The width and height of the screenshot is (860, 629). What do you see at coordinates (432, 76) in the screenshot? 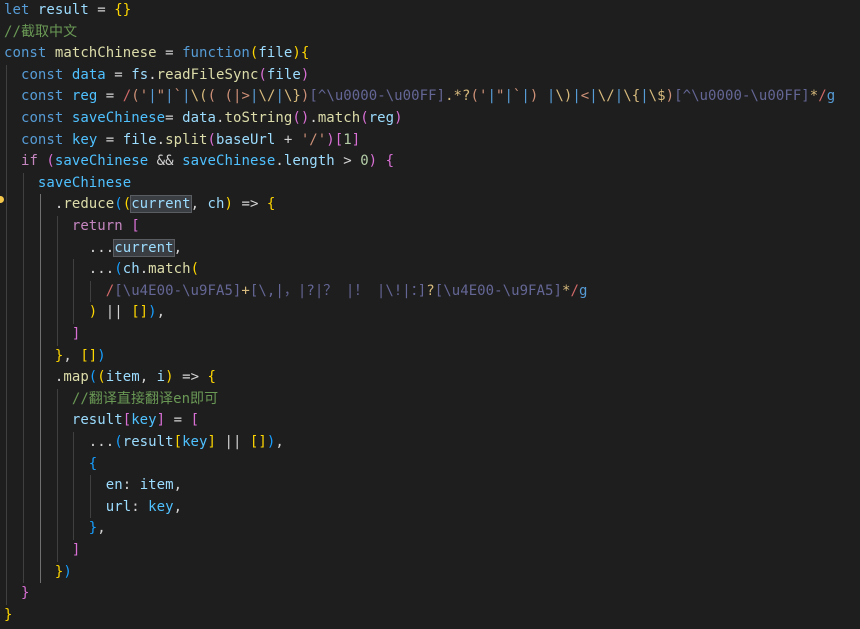
I see `code-line: const data = fs.readFileSync(file)` at bounding box center [432, 76].